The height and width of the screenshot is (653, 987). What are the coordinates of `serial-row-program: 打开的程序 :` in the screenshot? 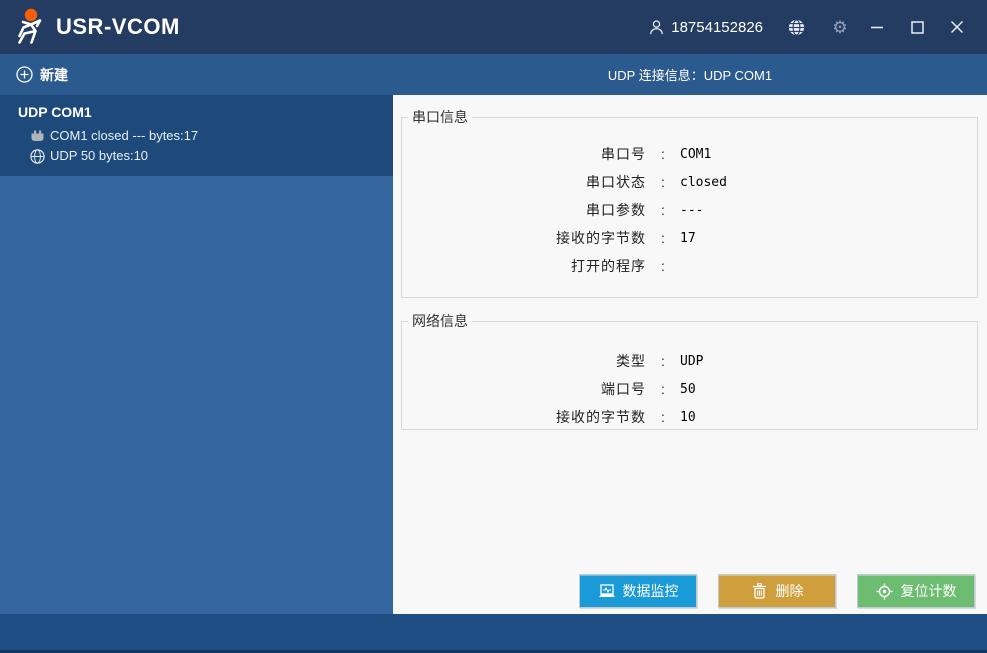 It's located at (618, 266).